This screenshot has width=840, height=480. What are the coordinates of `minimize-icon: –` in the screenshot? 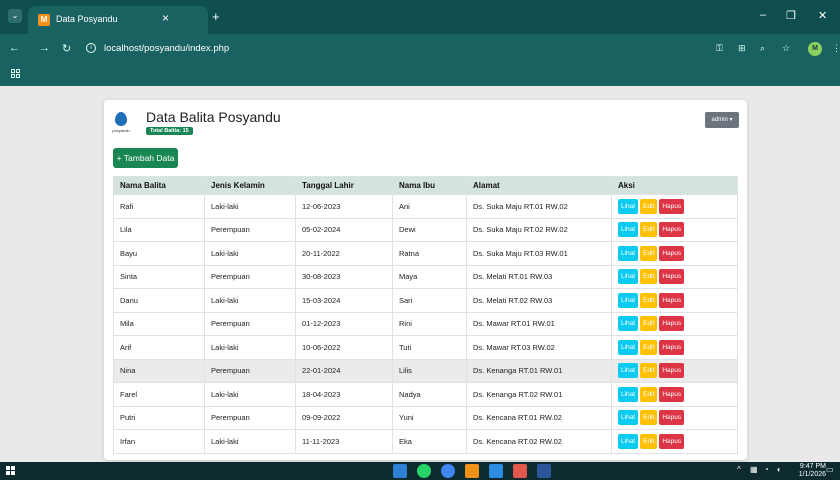 It's located at (763, 15).